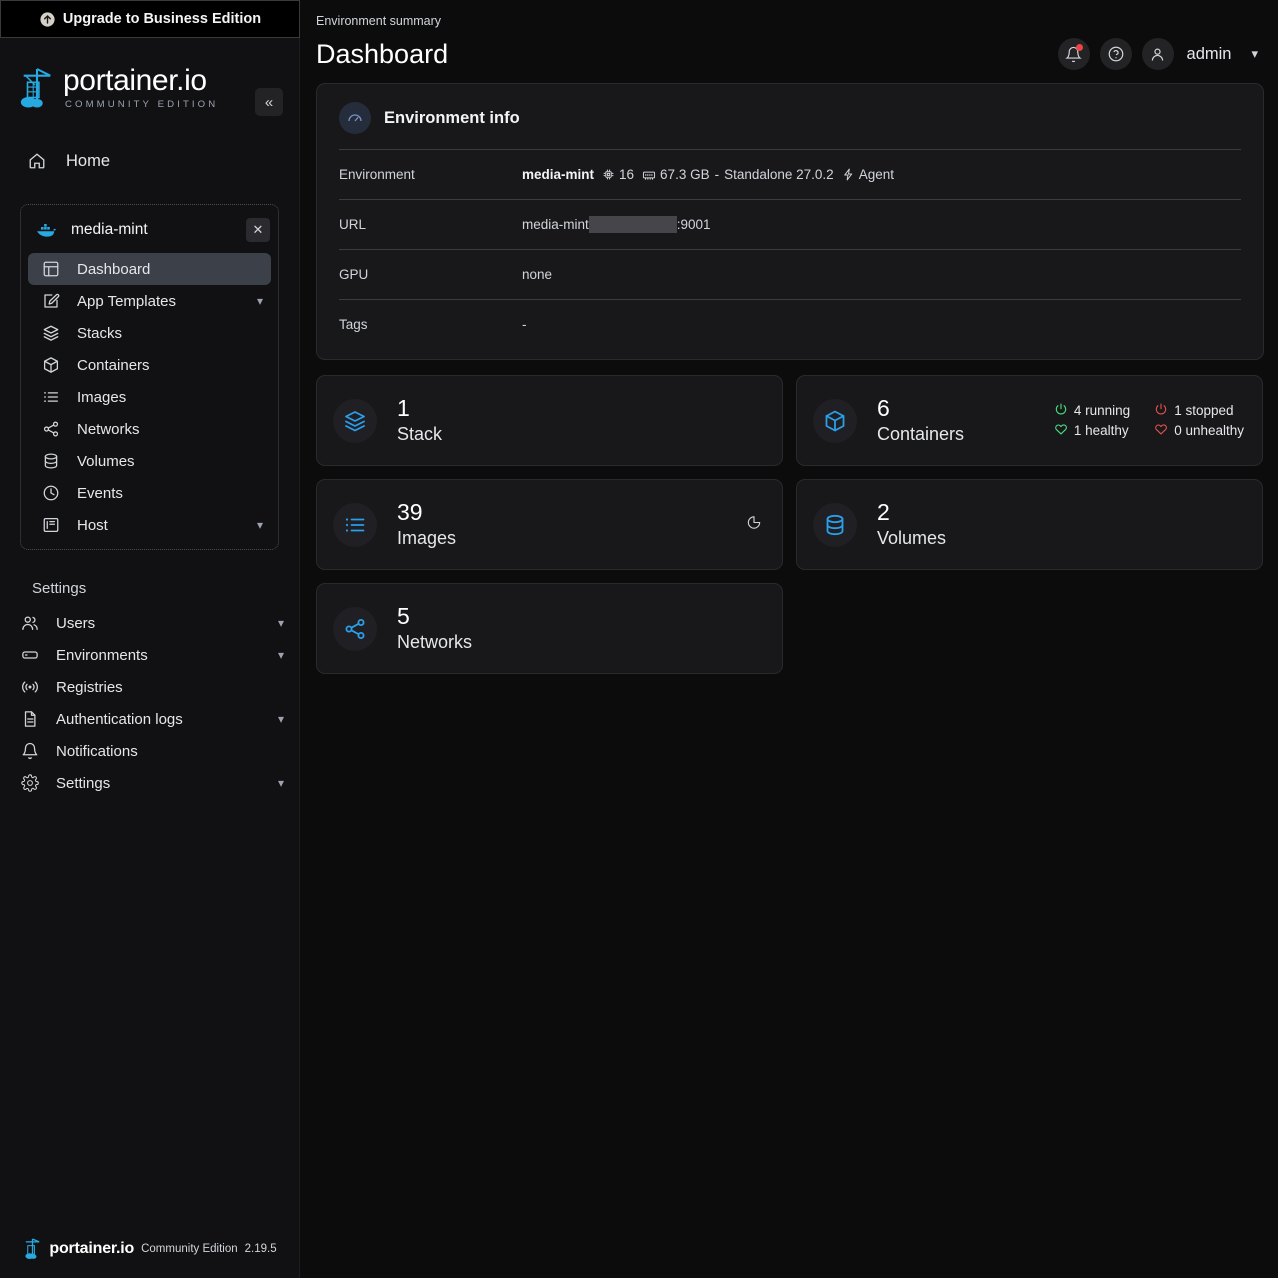  Describe the element at coordinates (149, 493) in the screenshot. I see `sidebar-item-events: Events` at that location.